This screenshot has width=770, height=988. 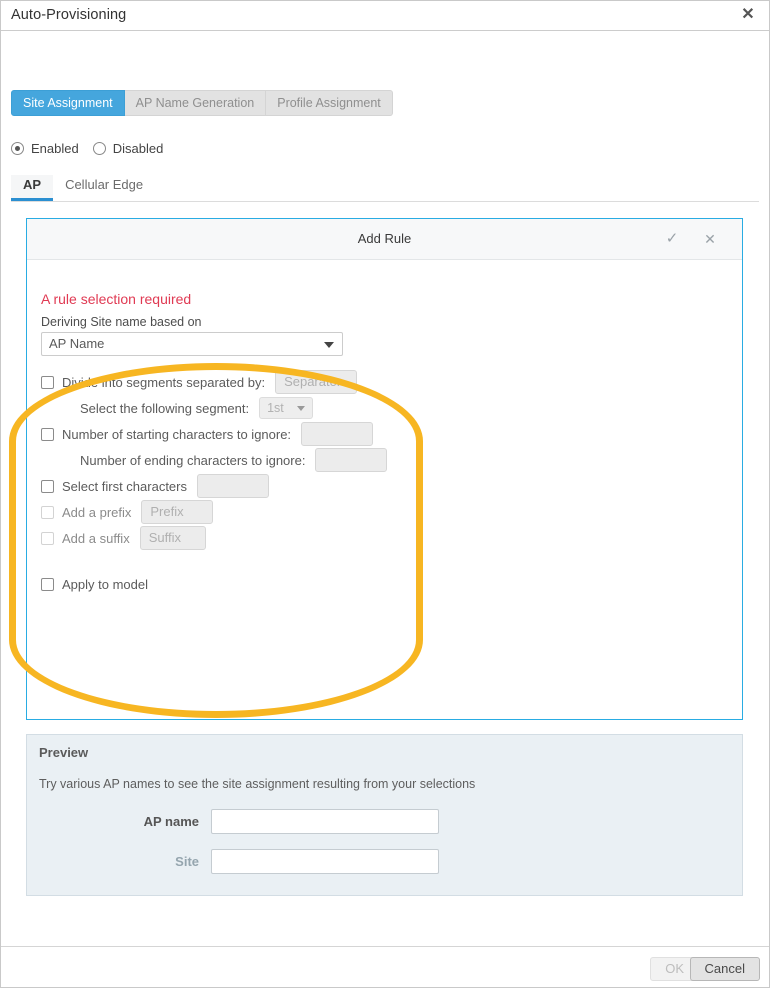 I want to click on add-rule-header: Add Rule ✓ ✕, so click(x=384, y=239).